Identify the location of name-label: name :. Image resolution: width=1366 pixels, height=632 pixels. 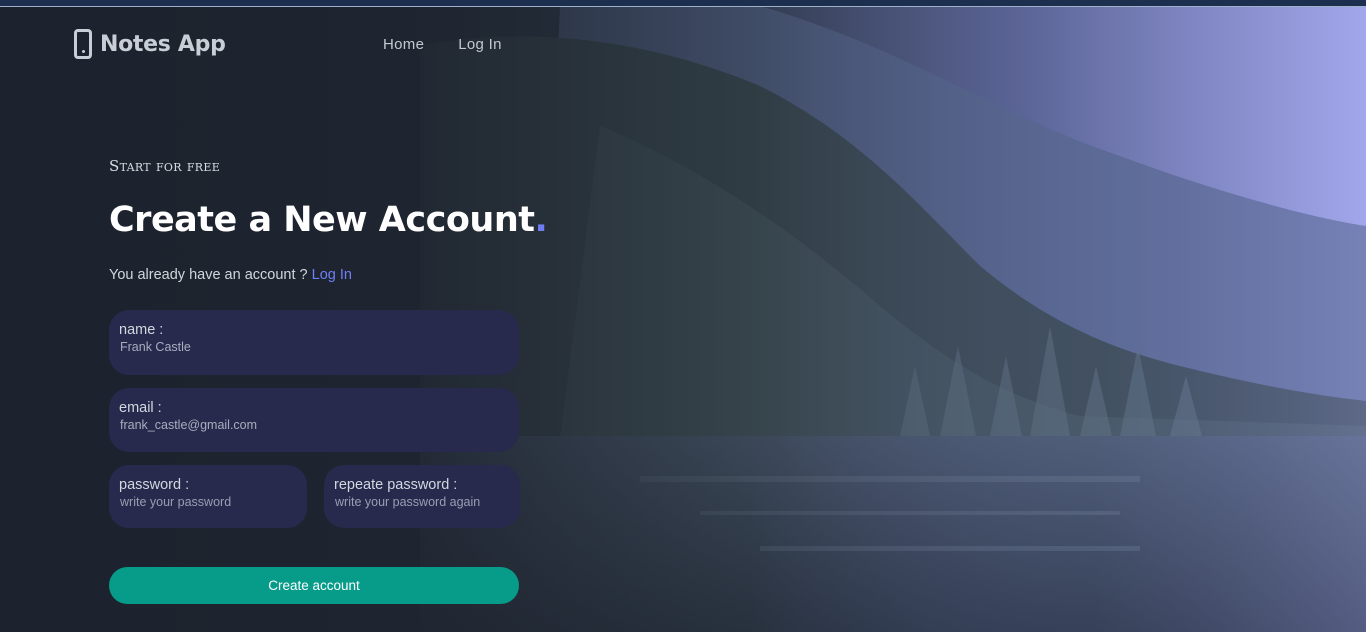
(141, 330).